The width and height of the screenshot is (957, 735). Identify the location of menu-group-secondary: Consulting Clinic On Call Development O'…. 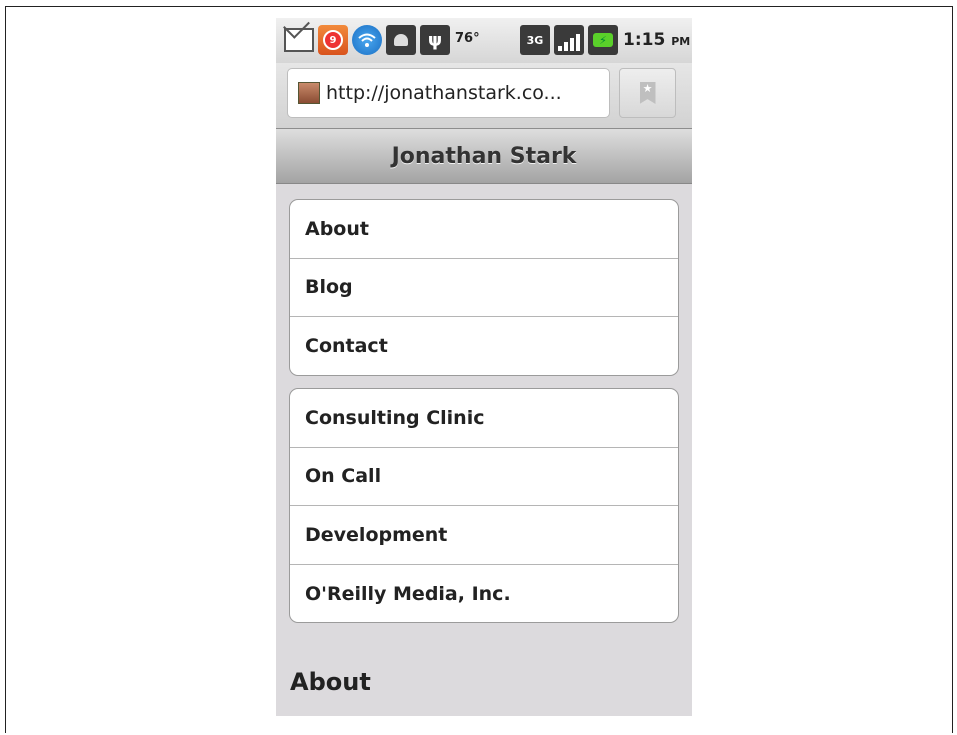
(484, 505).